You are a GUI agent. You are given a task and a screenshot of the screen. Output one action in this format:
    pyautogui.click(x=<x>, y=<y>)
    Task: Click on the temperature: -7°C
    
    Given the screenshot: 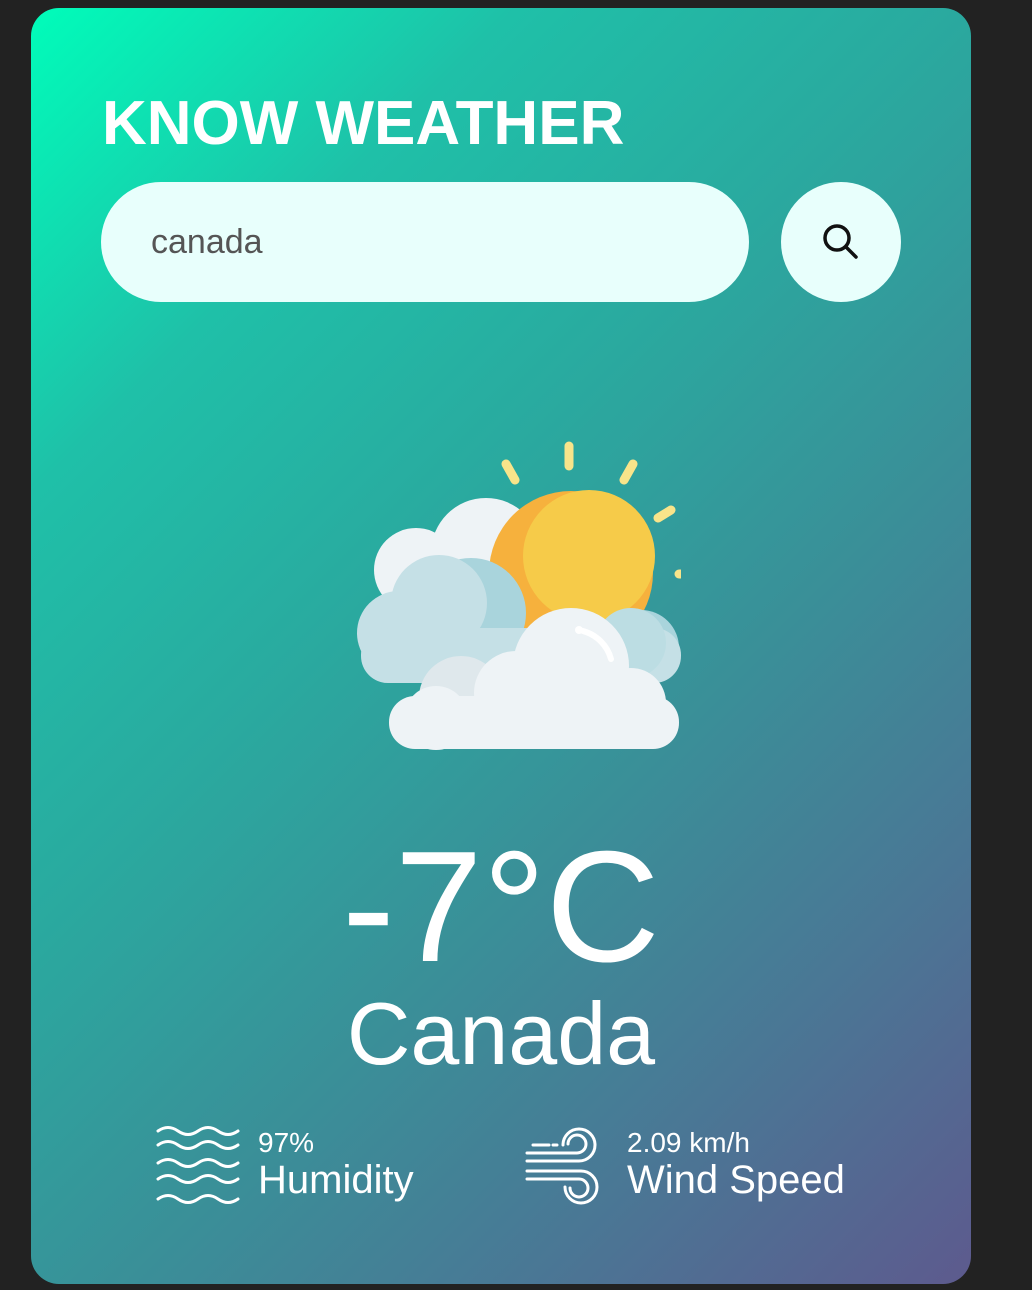 What is the action you would take?
    pyautogui.click(x=501, y=907)
    